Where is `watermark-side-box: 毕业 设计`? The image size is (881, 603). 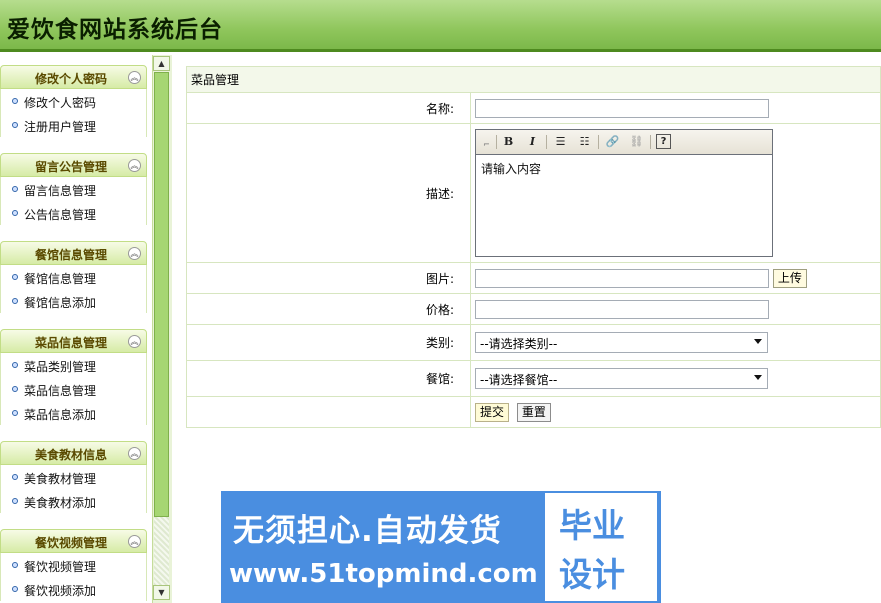 watermark-side-box: 毕业 设计 is located at coordinates (601, 547).